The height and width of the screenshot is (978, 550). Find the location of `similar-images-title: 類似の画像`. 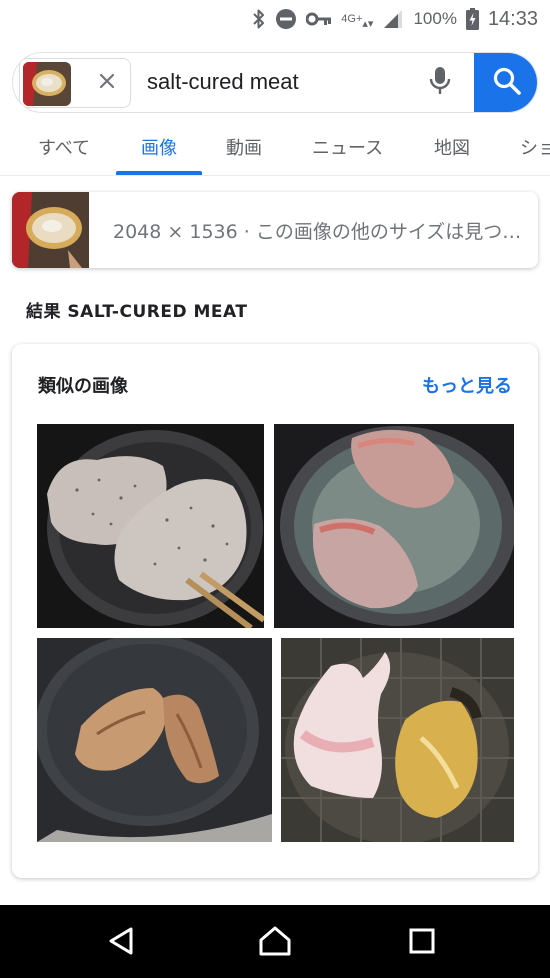

similar-images-title: 類似の画像 is located at coordinates (83, 386).